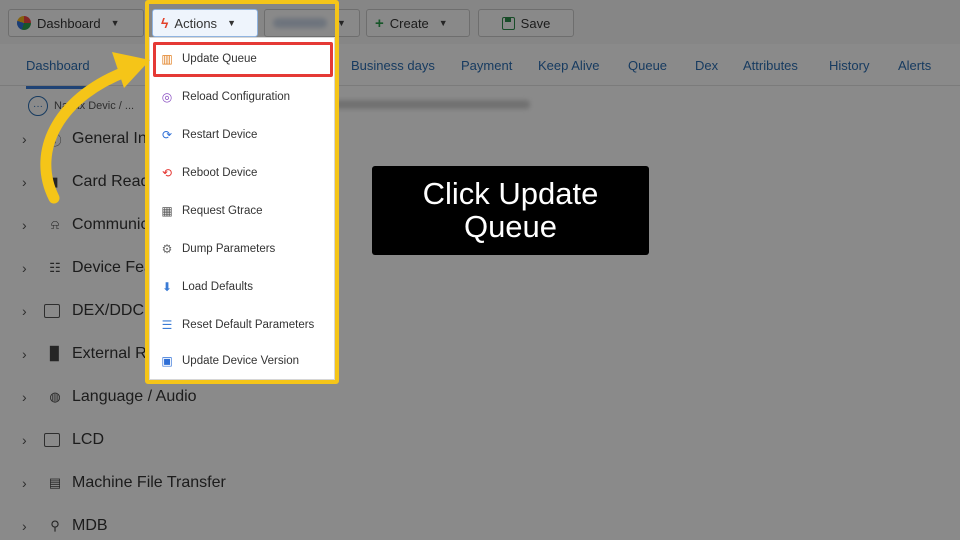 The image size is (960, 540). I want to click on menu-item-update-queue: ▥ Update Queue, so click(208, 59).